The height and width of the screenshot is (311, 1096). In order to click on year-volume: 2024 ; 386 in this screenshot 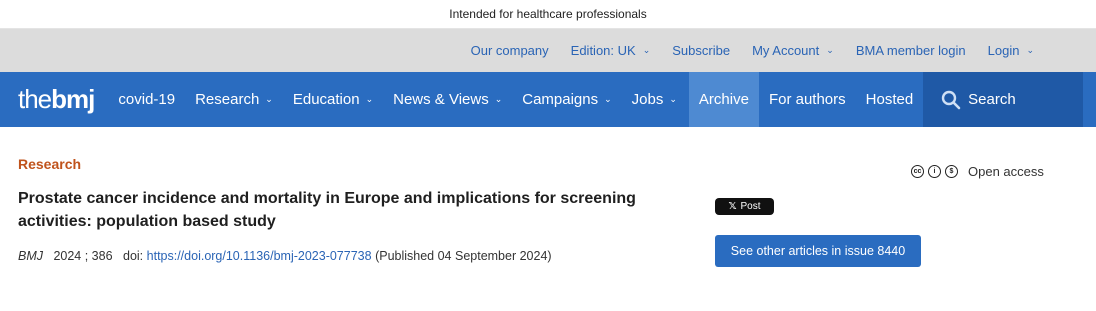, I will do `click(83, 256)`.